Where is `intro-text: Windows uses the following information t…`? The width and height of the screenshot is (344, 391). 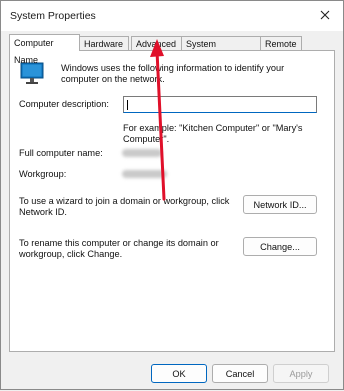 intro-text: Windows uses the following information t… is located at coordinates (173, 73).